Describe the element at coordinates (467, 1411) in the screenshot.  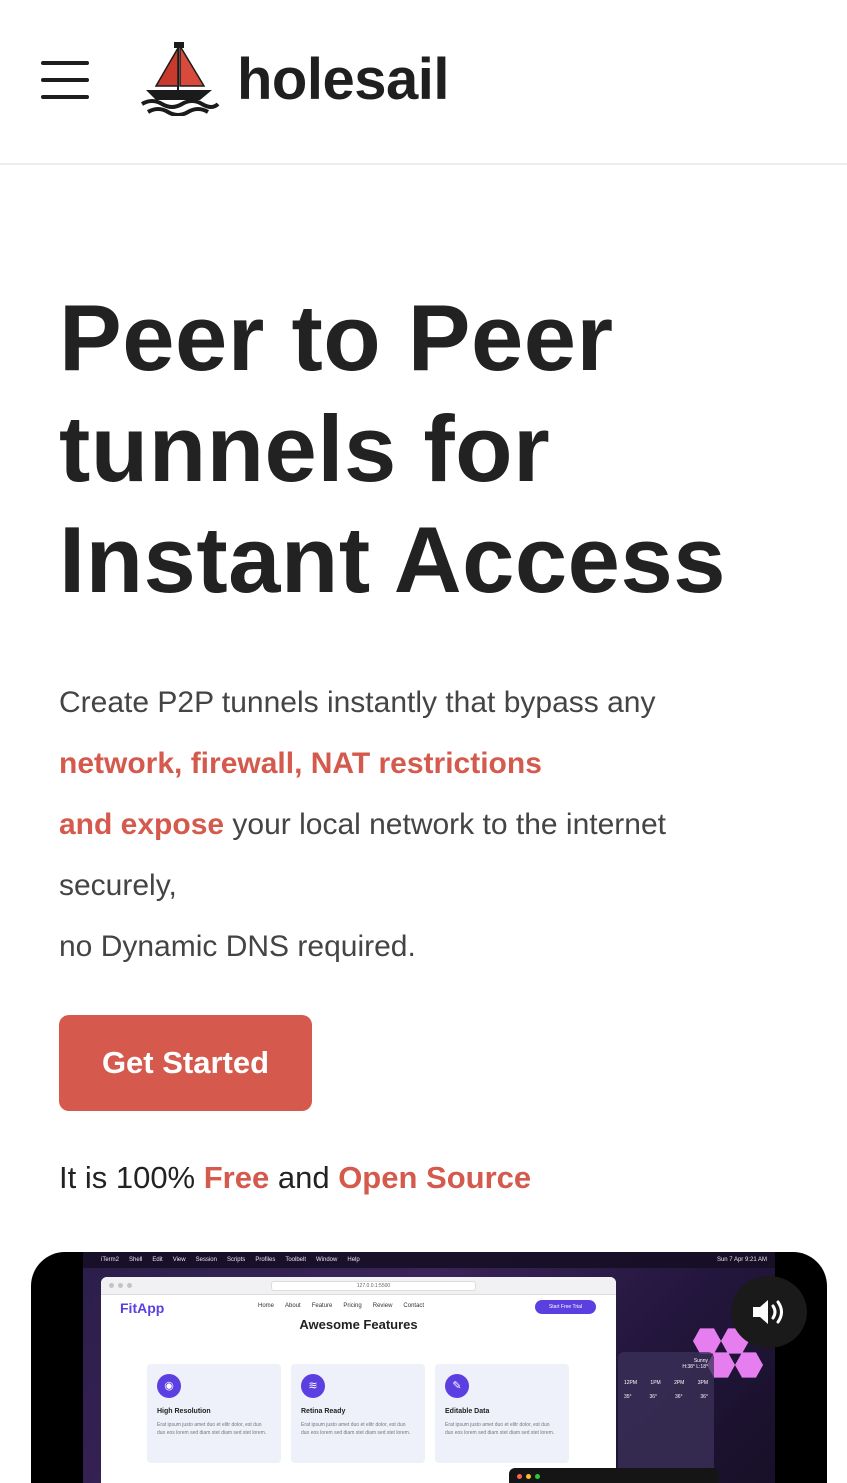
I see `feature-card-title: Editable Data` at that location.